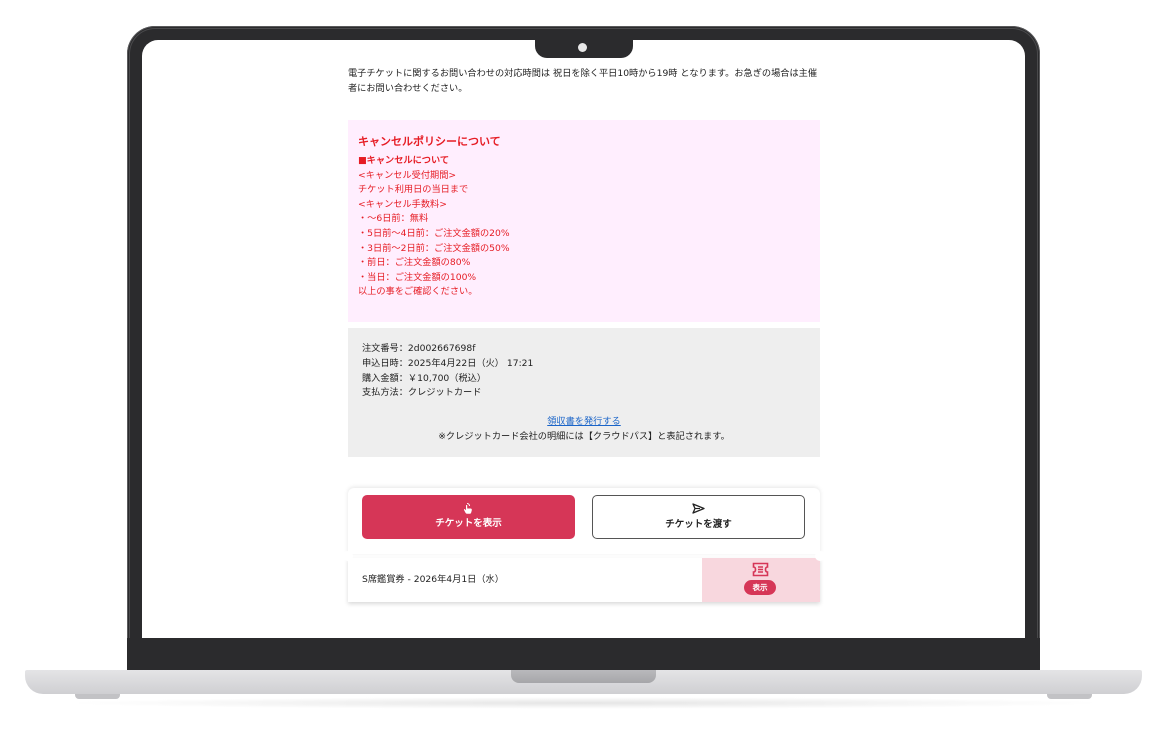 Image resolution: width=1175 pixels, height=744 pixels. I want to click on cancel-policy-line: ・当日：ご注文金額の100%, so click(417, 277).